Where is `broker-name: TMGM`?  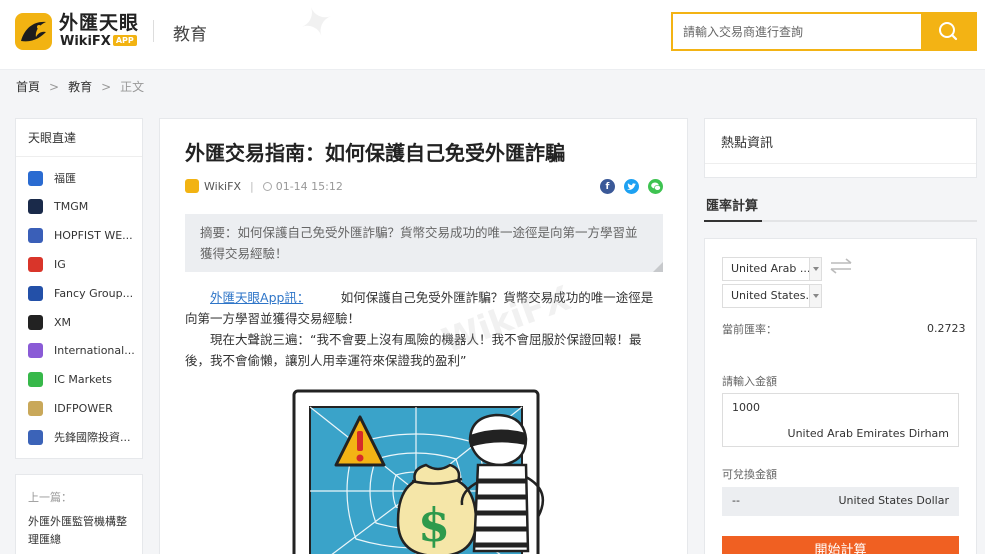 broker-name: TMGM is located at coordinates (71, 207).